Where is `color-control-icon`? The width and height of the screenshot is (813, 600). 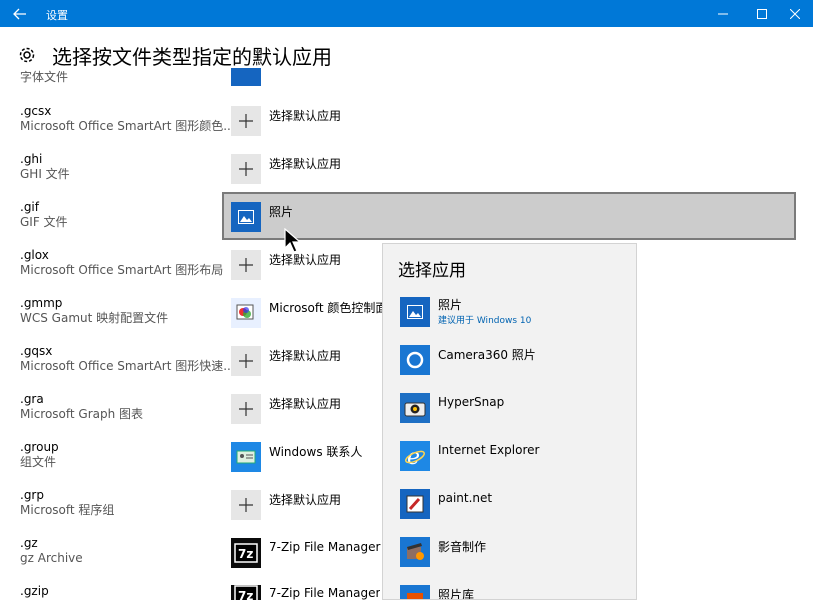 color-control-icon is located at coordinates (246, 313).